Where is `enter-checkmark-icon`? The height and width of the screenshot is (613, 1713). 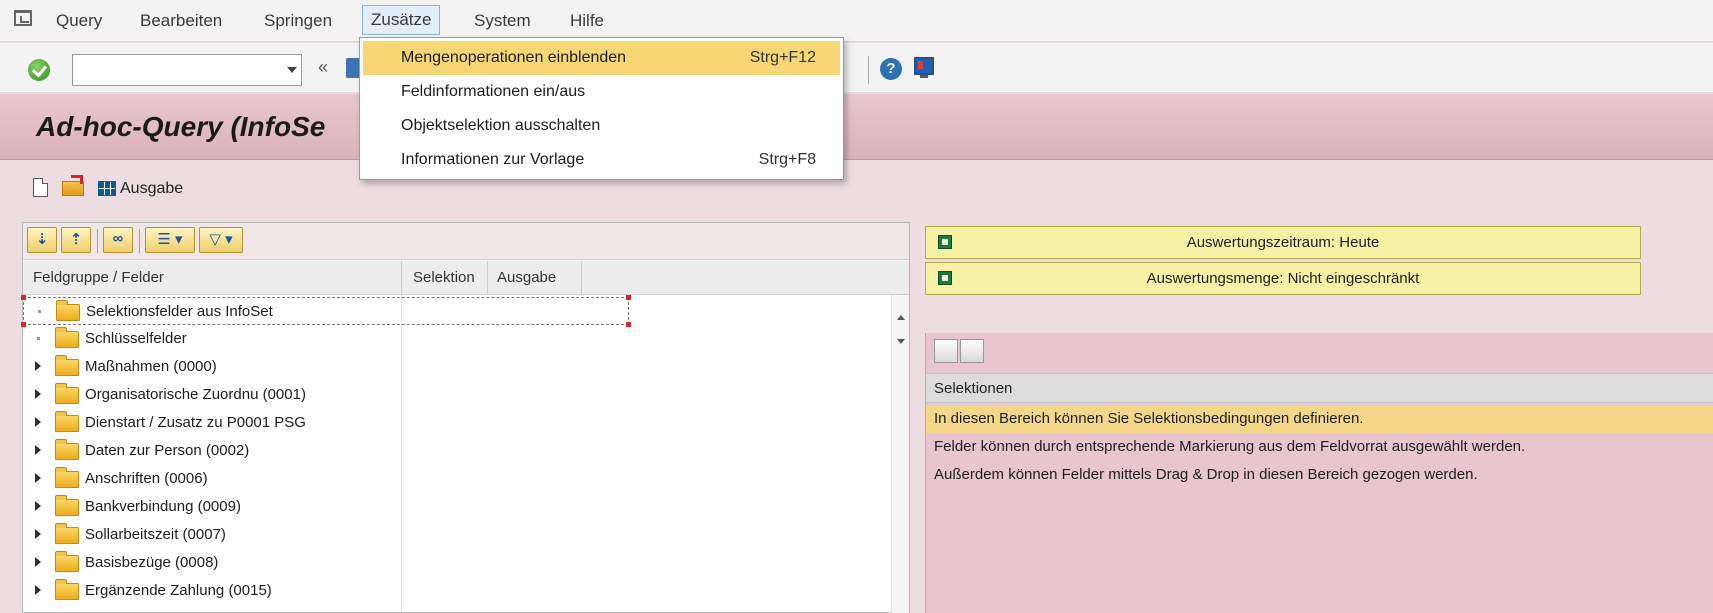
enter-checkmark-icon is located at coordinates (39, 70).